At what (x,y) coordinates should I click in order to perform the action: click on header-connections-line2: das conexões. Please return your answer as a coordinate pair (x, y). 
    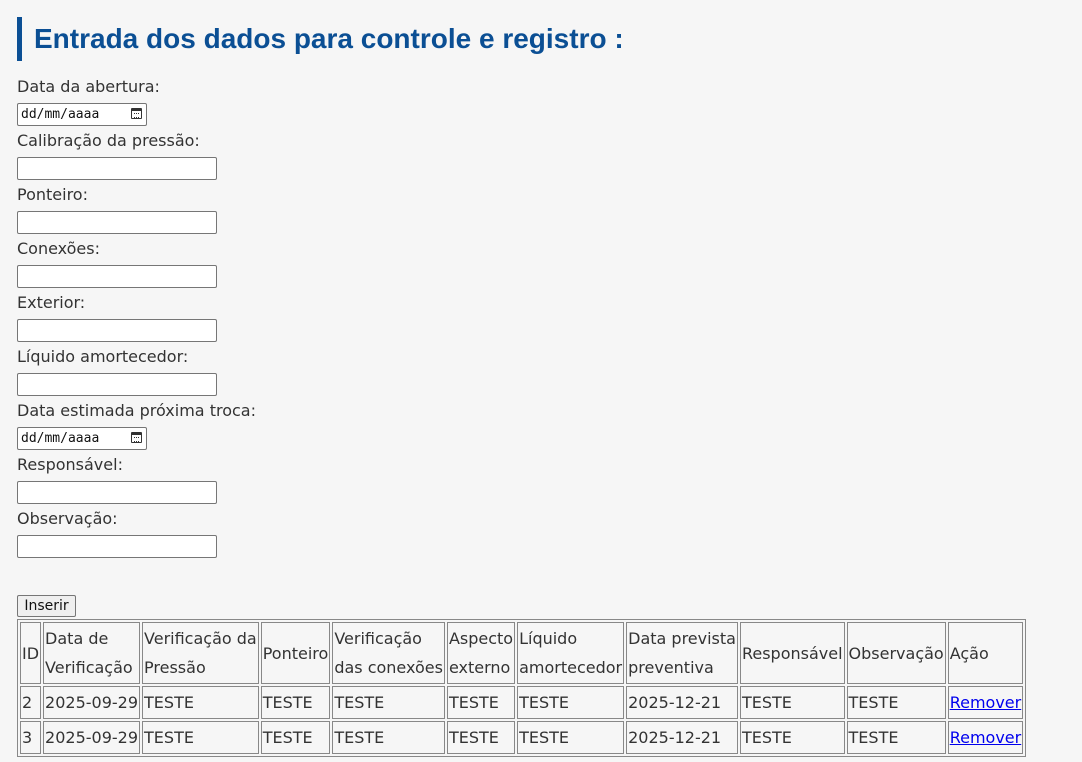
    Looking at the image, I should click on (388, 667).